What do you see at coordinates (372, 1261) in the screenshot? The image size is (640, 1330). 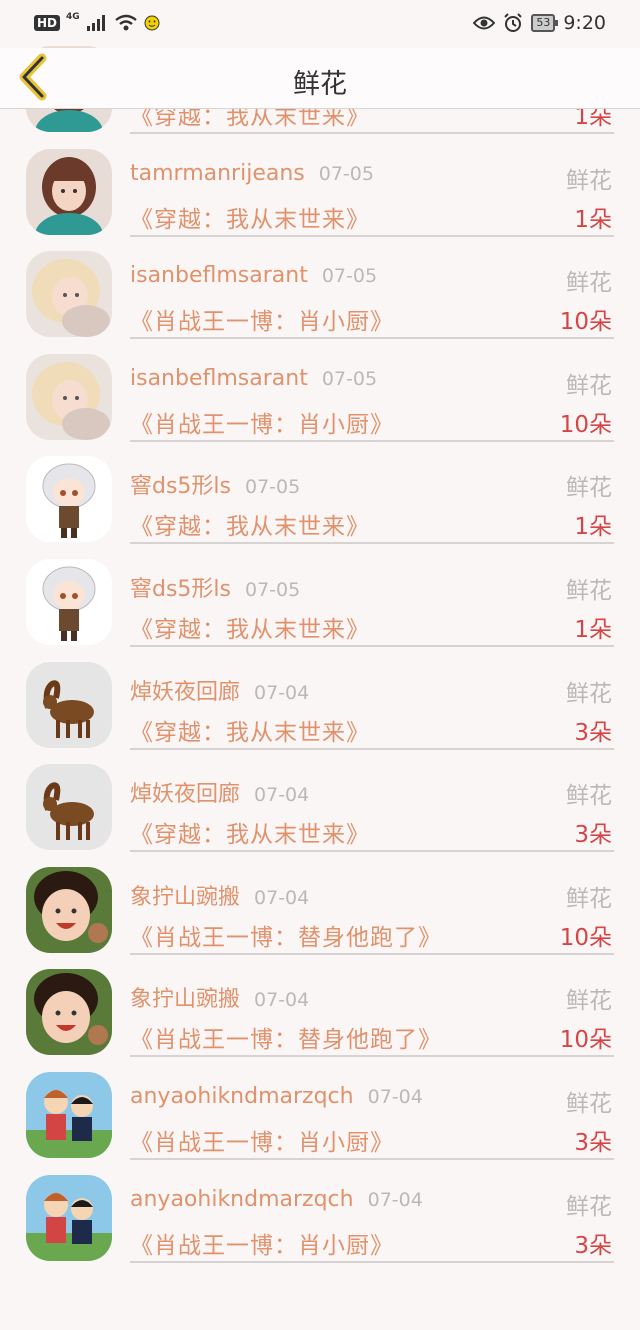 I see `divider` at bounding box center [372, 1261].